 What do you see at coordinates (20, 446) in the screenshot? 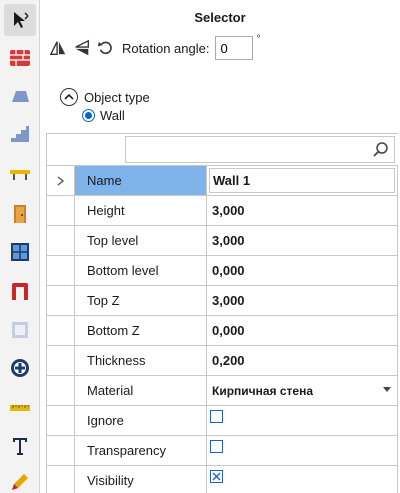
I see `text-tool-icon` at bounding box center [20, 446].